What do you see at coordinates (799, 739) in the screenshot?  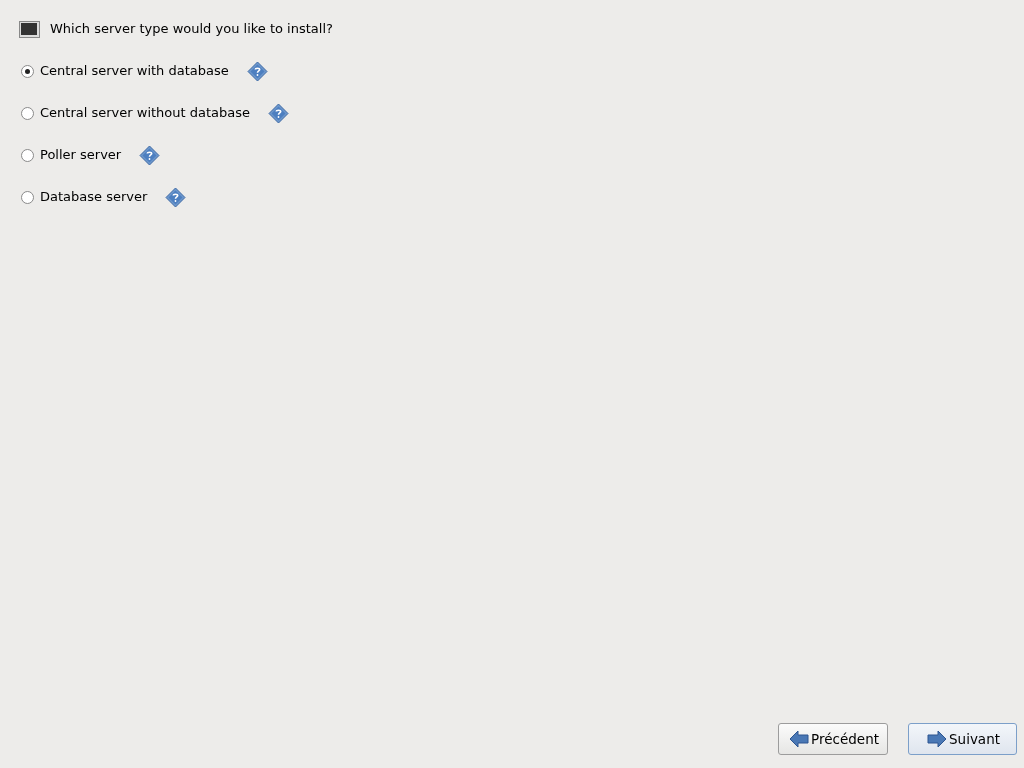 I see `left-arrow-icon` at bounding box center [799, 739].